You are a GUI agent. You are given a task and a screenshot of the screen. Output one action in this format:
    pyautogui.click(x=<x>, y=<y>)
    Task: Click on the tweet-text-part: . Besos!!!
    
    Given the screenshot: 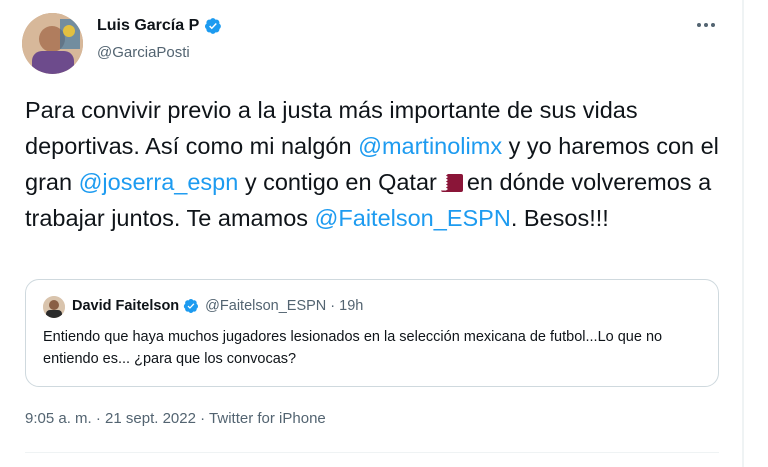 What is the action you would take?
    pyautogui.click(x=559, y=218)
    